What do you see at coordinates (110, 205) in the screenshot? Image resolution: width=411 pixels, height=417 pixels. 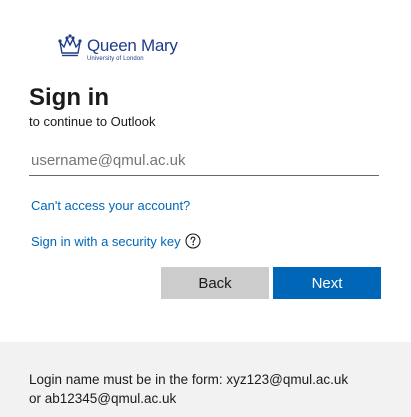 I see `cant-access-account-link: Can't access your account?` at bounding box center [110, 205].